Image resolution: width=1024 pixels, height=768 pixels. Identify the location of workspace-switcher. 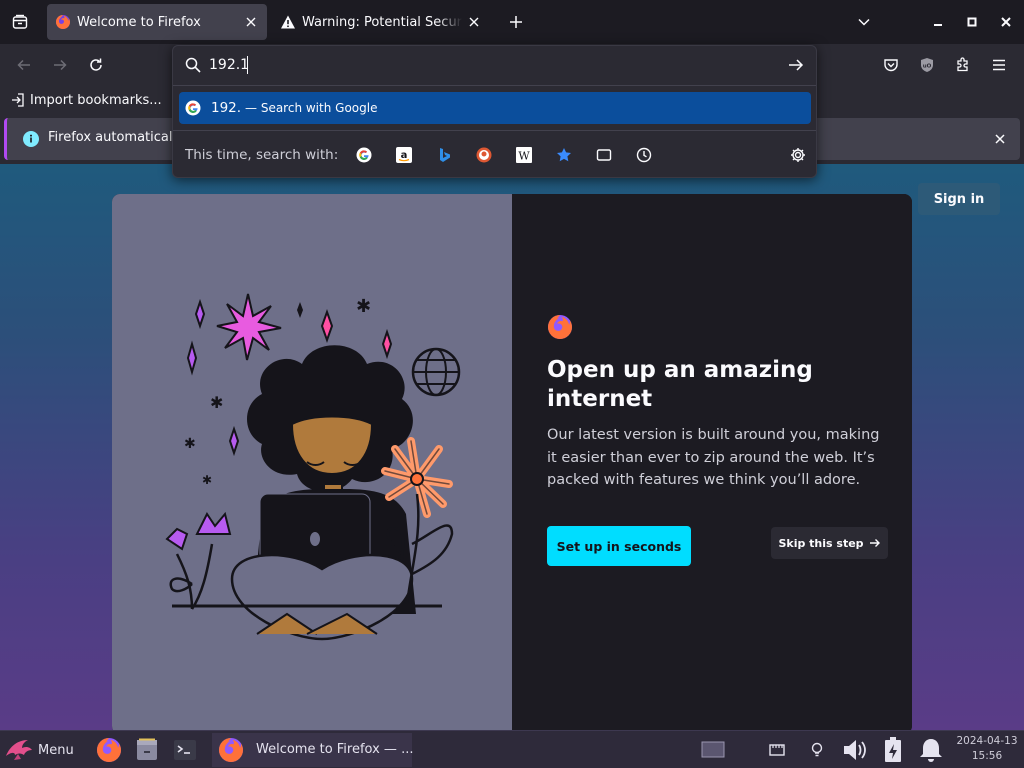
(713, 750).